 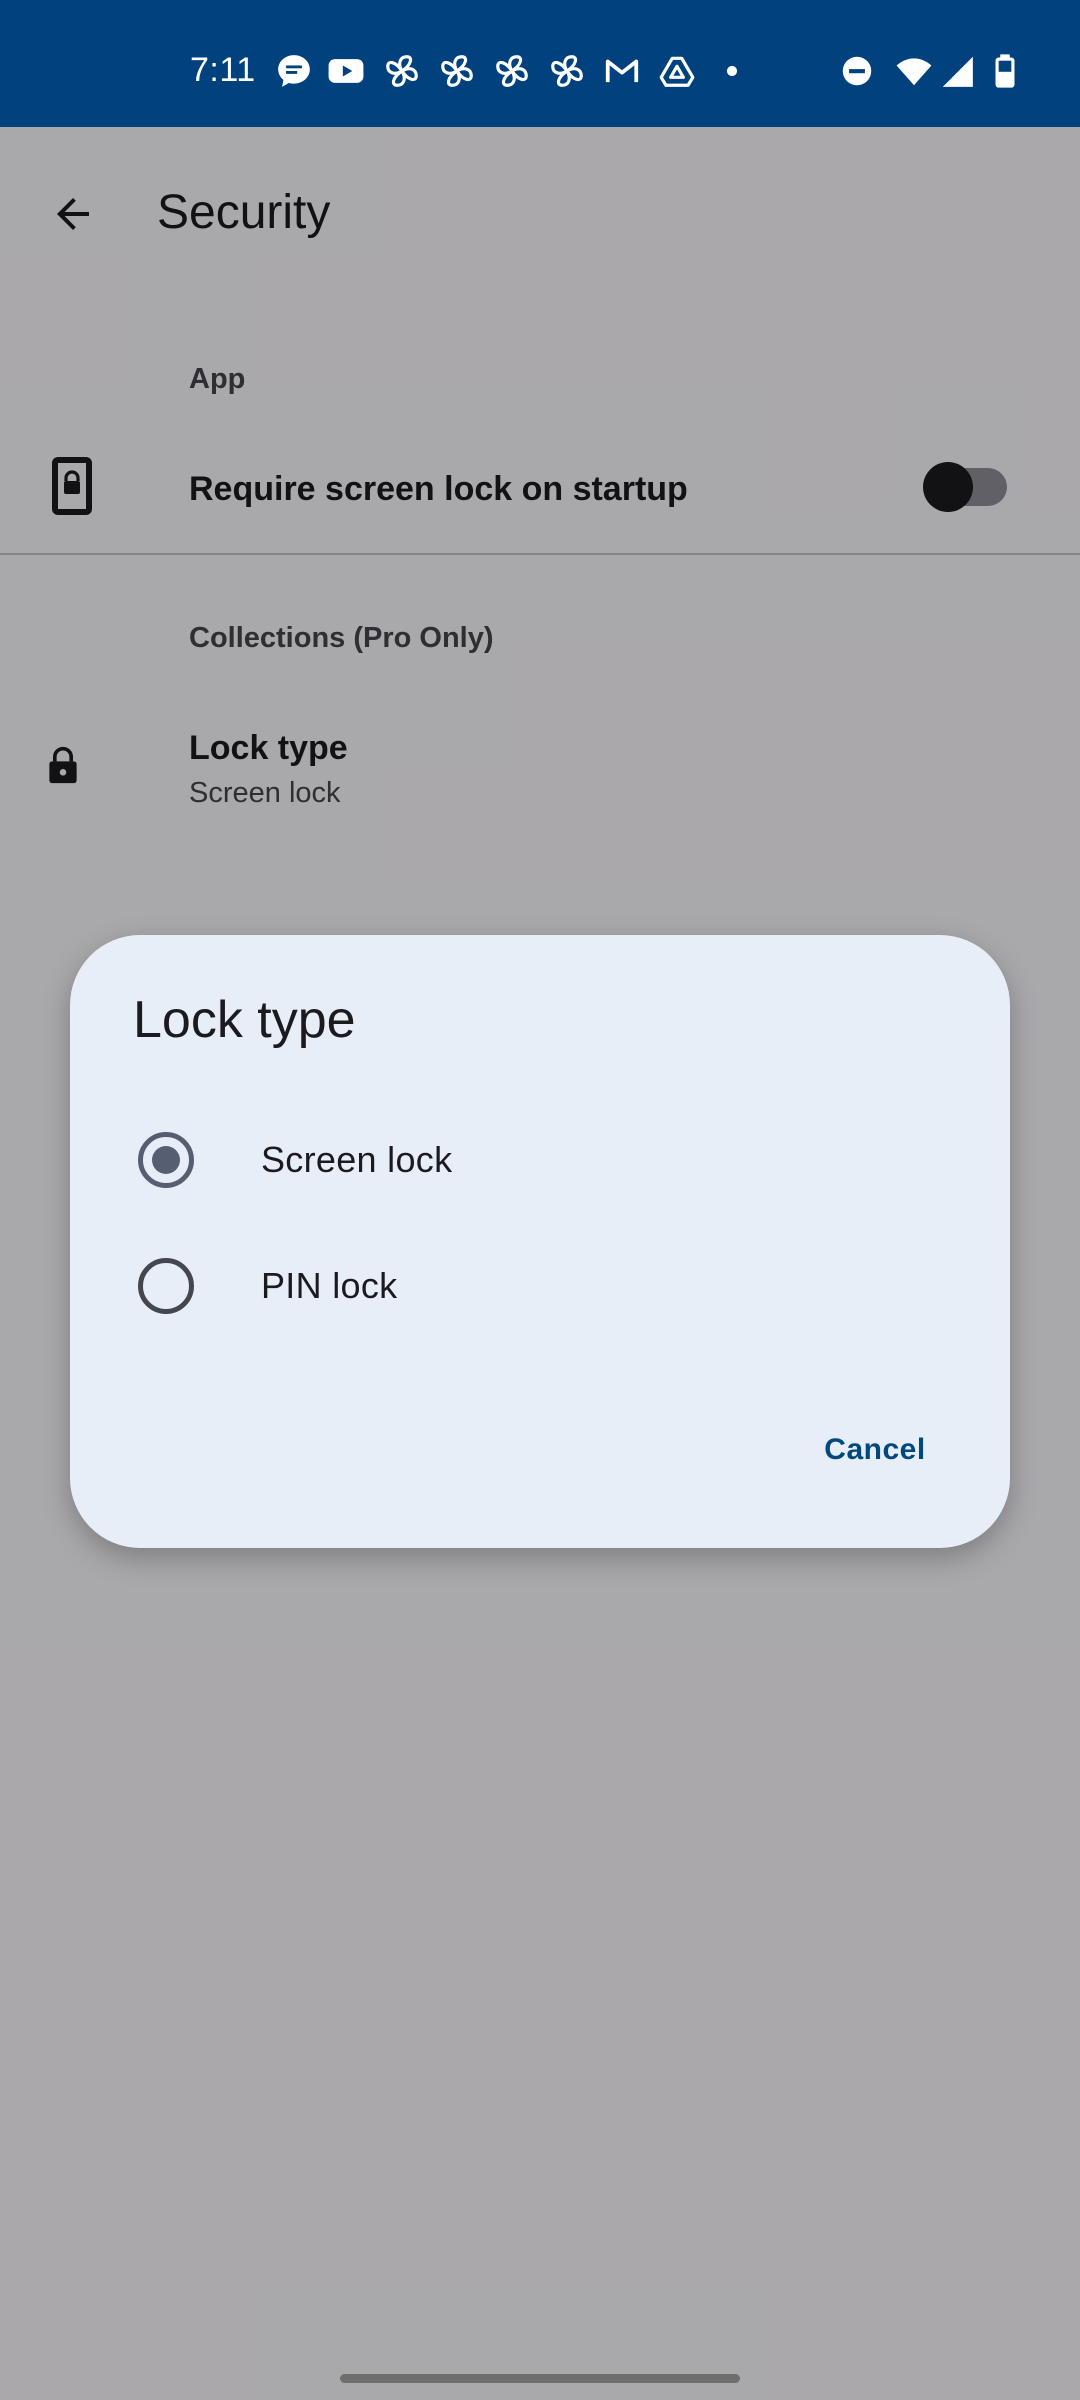 I want to click on radio-button-selected, so click(x=166, y=1160).